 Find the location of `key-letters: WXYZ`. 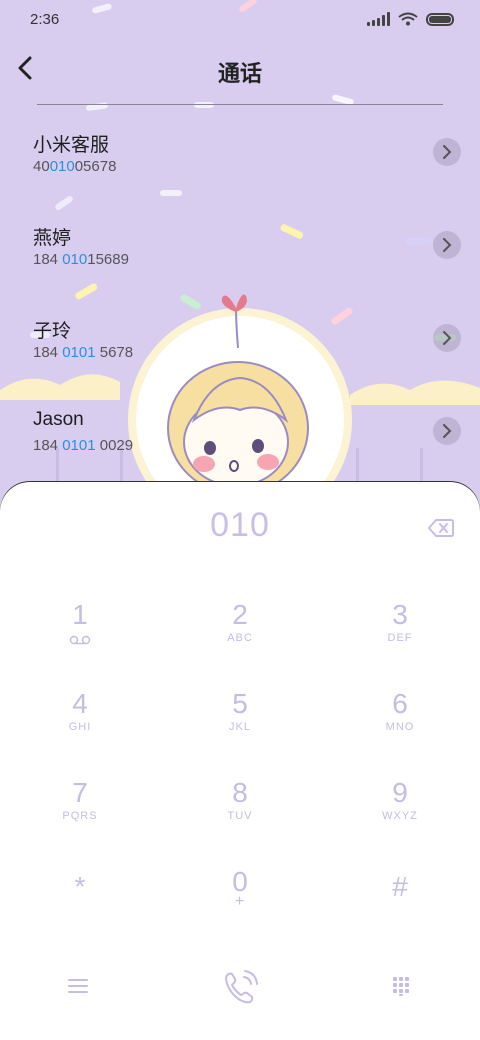

key-letters: WXYZ is located at coordinates (400, 816).